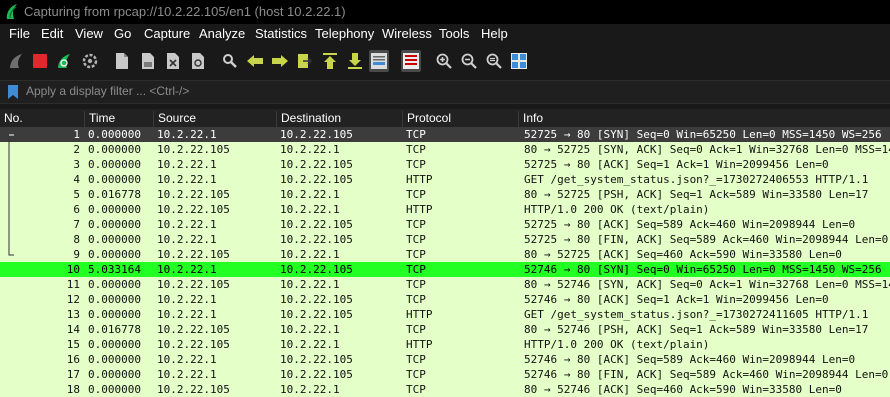 This screenshot has height=397, width=890. What do you see at coordinates (340, 119) in the screenshot?
I see `column-header-destination: Destination` at bounding box center [340, 119].